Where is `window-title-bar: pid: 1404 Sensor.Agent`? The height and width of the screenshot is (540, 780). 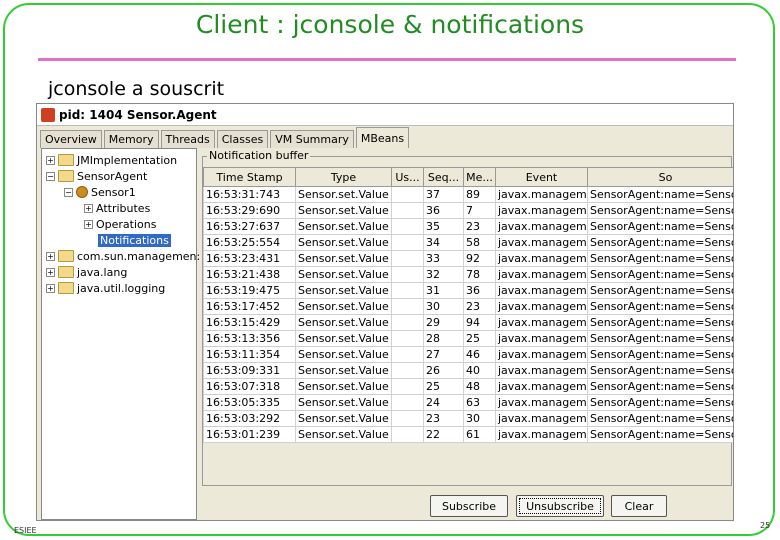
window-title-bar: pid: 1404 Sensor.Agent is located at coordinates (385, 115).